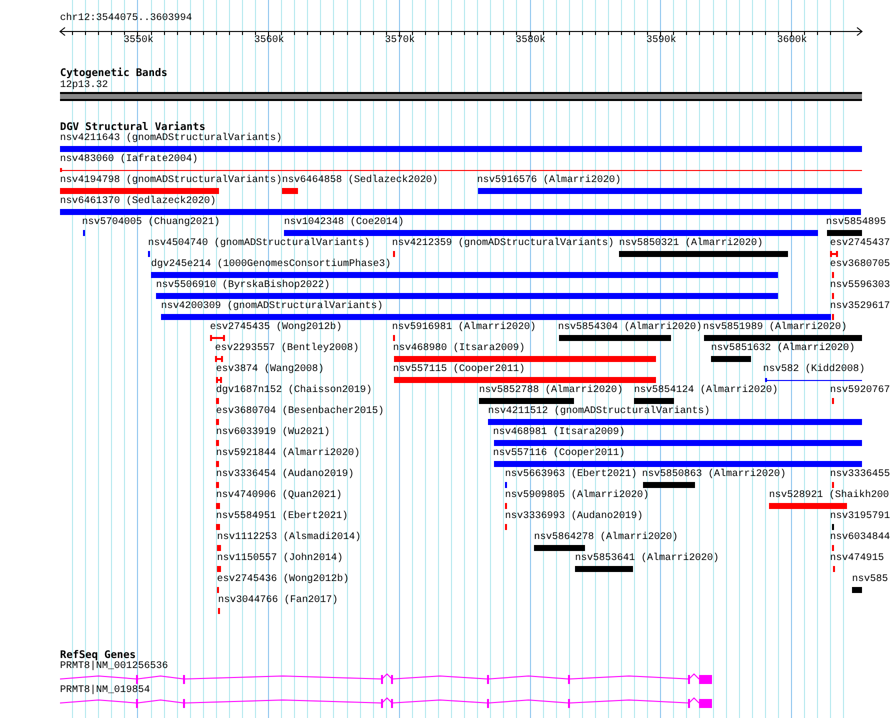 The image size is (890, 718). I want to click on variant-label: nsv5584951 (Ebert2021), so click(282, 517).